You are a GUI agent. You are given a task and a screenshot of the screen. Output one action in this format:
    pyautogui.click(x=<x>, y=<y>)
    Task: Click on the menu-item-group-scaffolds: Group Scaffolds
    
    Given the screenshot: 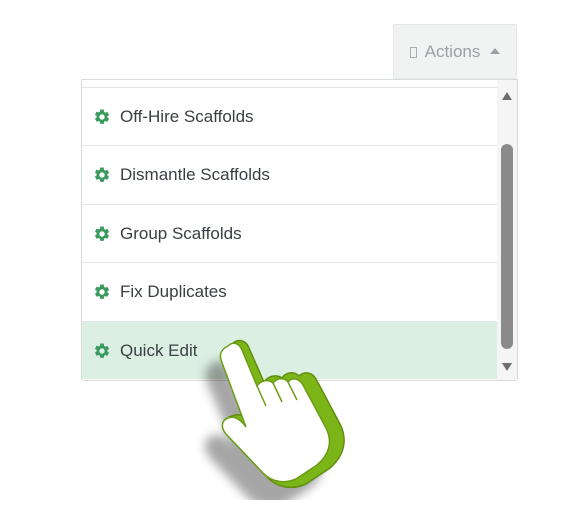 What is the action you would take?
    pyautogui.click(x=290, y=233)
    